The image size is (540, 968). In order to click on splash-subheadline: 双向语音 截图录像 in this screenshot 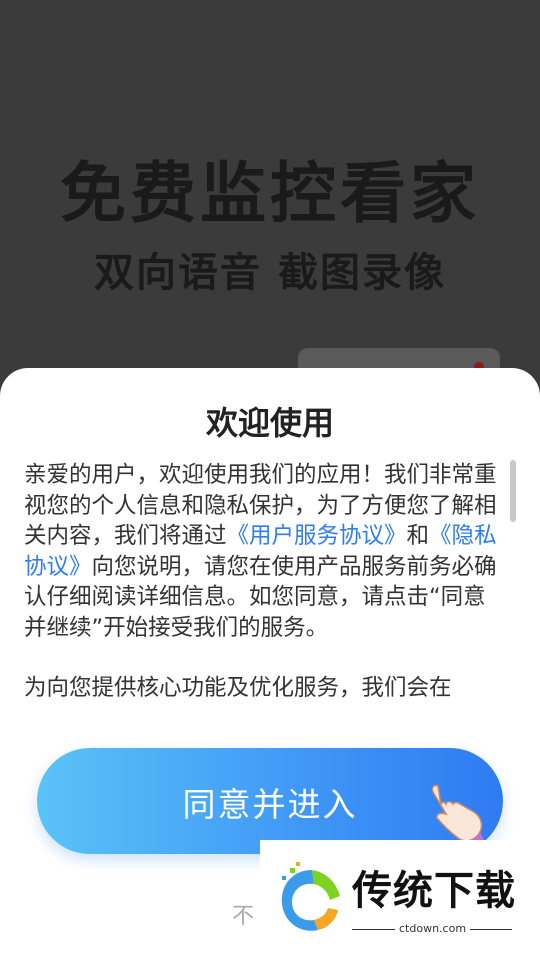, I will do `click(270, 273)`.